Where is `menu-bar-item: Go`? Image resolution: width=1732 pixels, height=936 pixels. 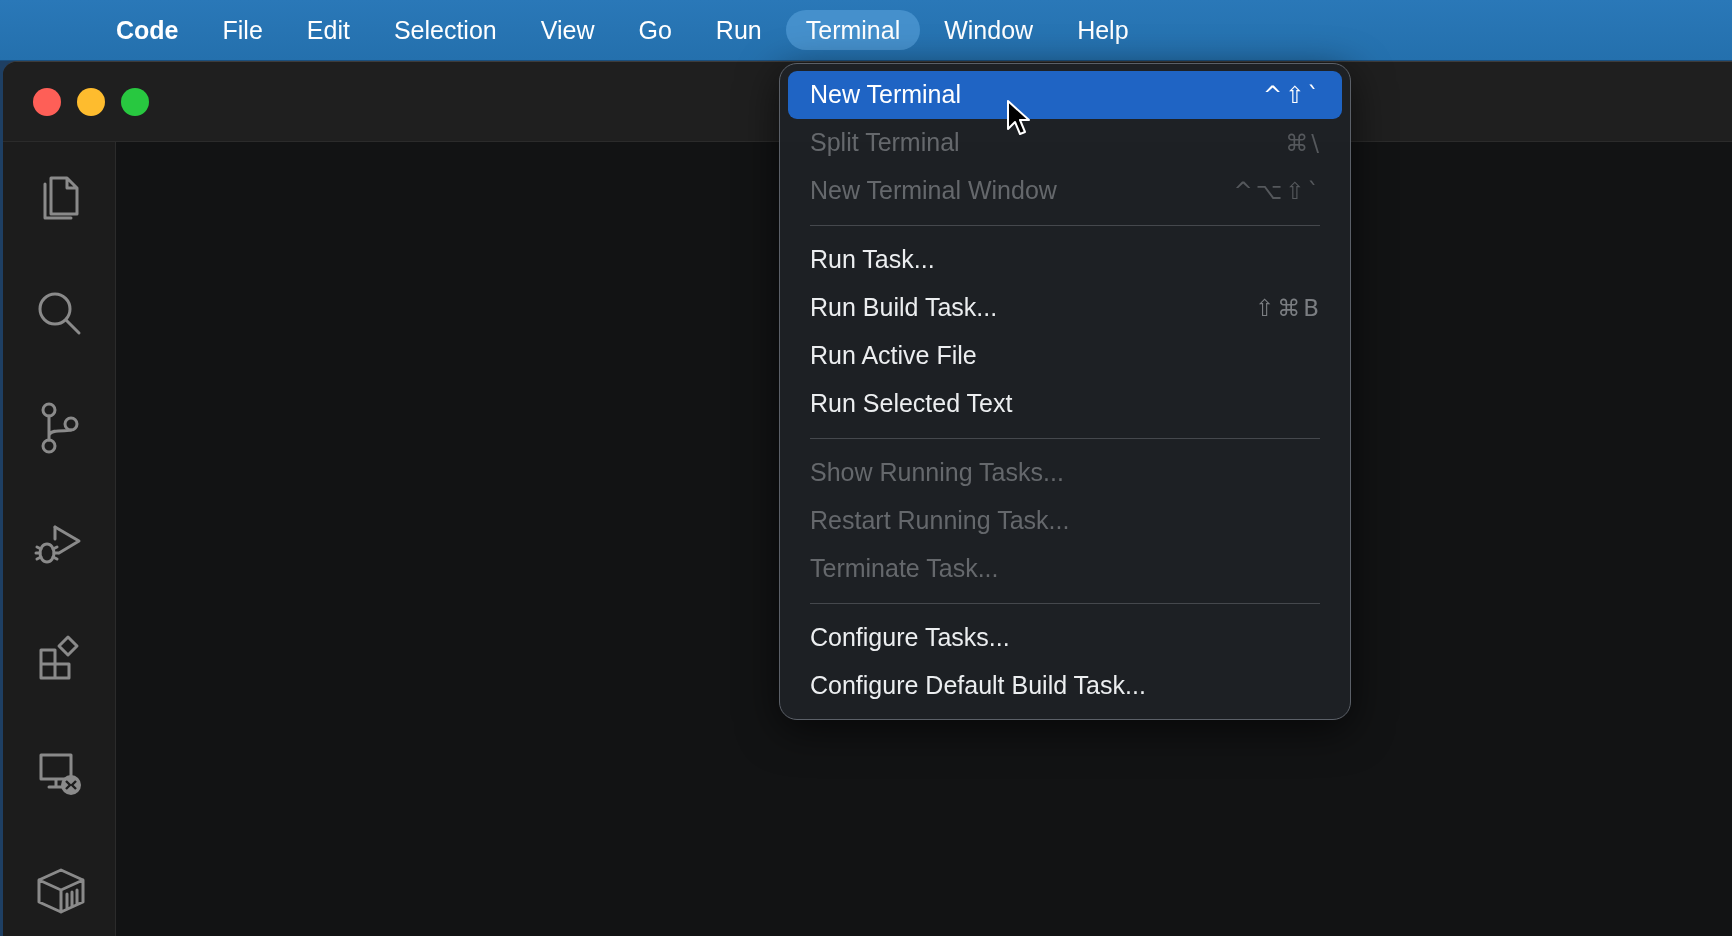 menu-bar-item: Go is located at coordinates (655, 30).